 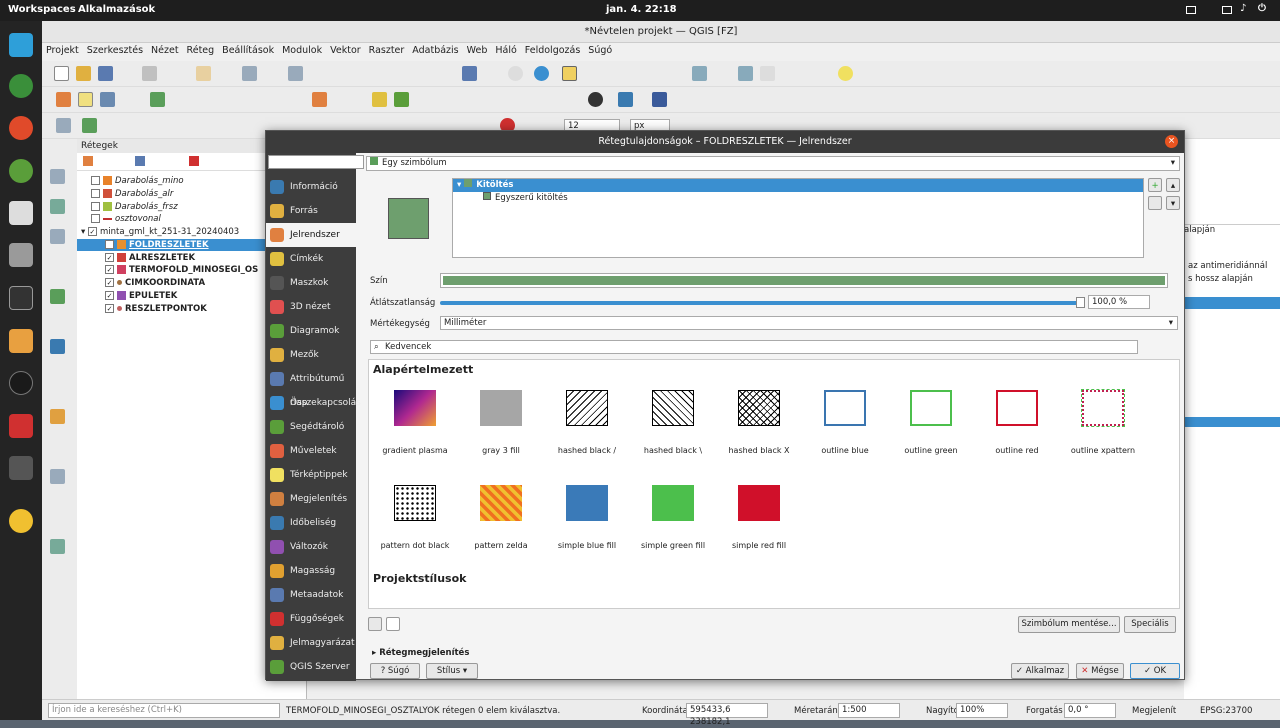 What do you see at coordinates (150, 258) in the screenshot?
I see `layer-item: ✓ ALRESZLETEK` at bounding box center [150, 258].